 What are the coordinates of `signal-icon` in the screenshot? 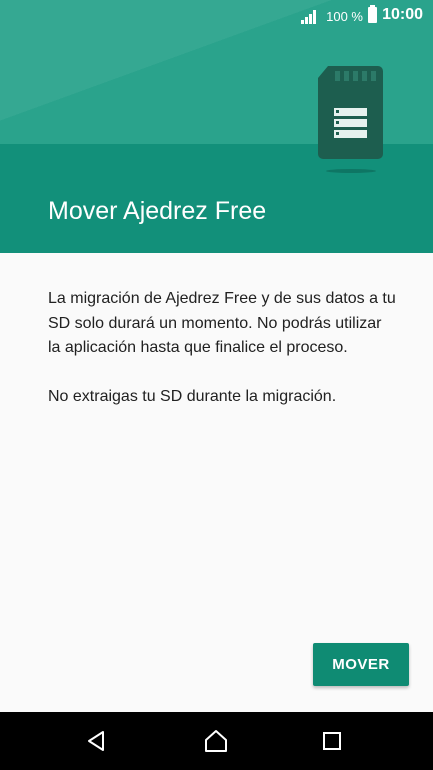 It's located at (310, 16).